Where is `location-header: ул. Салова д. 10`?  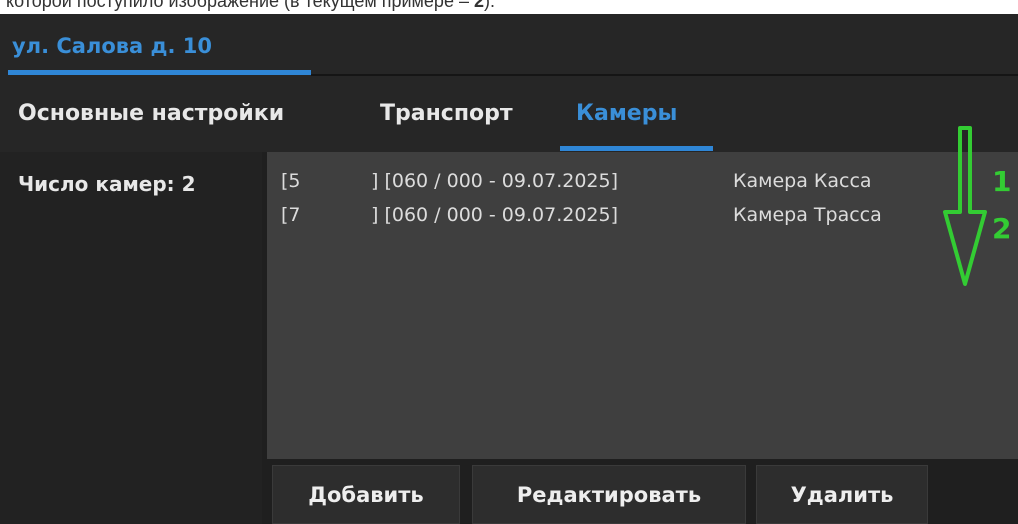 location-header: ул. Салова д. 10 is located at coordinates (509, 45).